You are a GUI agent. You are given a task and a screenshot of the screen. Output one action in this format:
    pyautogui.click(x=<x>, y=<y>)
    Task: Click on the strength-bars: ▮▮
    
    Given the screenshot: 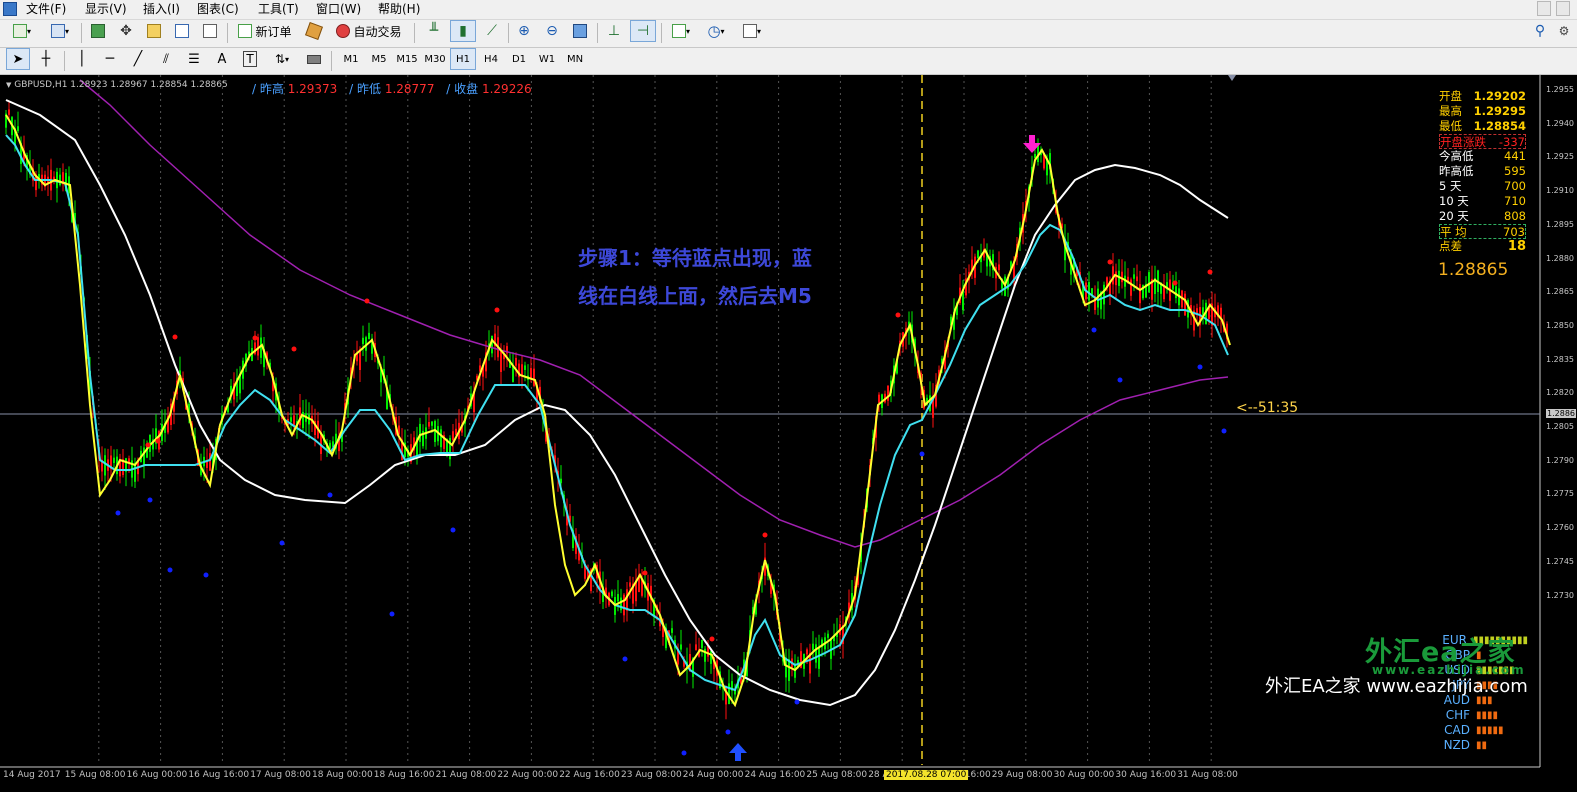 What is the action you would take?
    pyautogui.click(x=1482, y=745)
    